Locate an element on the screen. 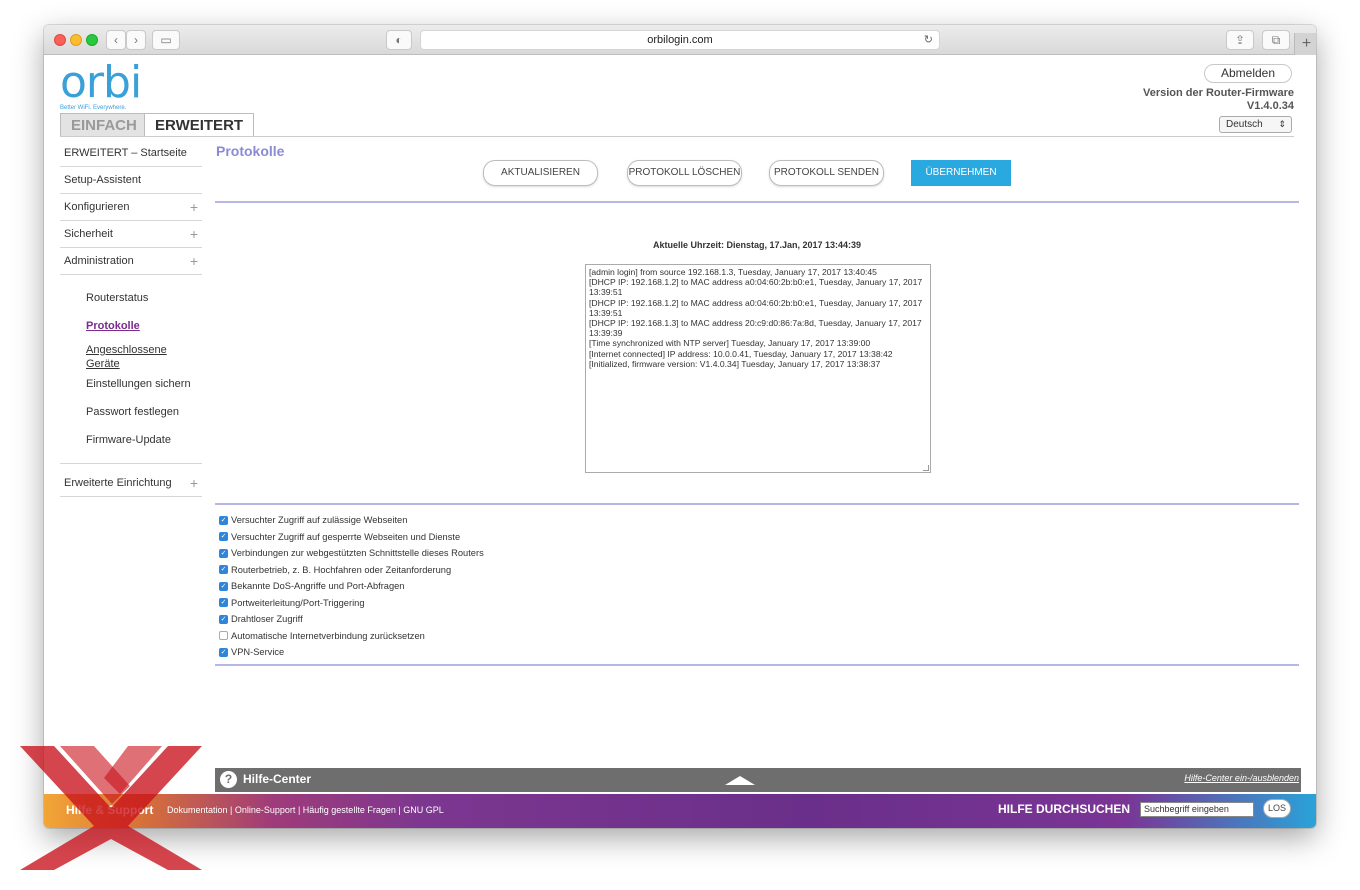 Image resolution: width=1360 pixels, height=890 pixels. sidebar-subitem-logs: Protokolle is located at coordinates (131, 327).